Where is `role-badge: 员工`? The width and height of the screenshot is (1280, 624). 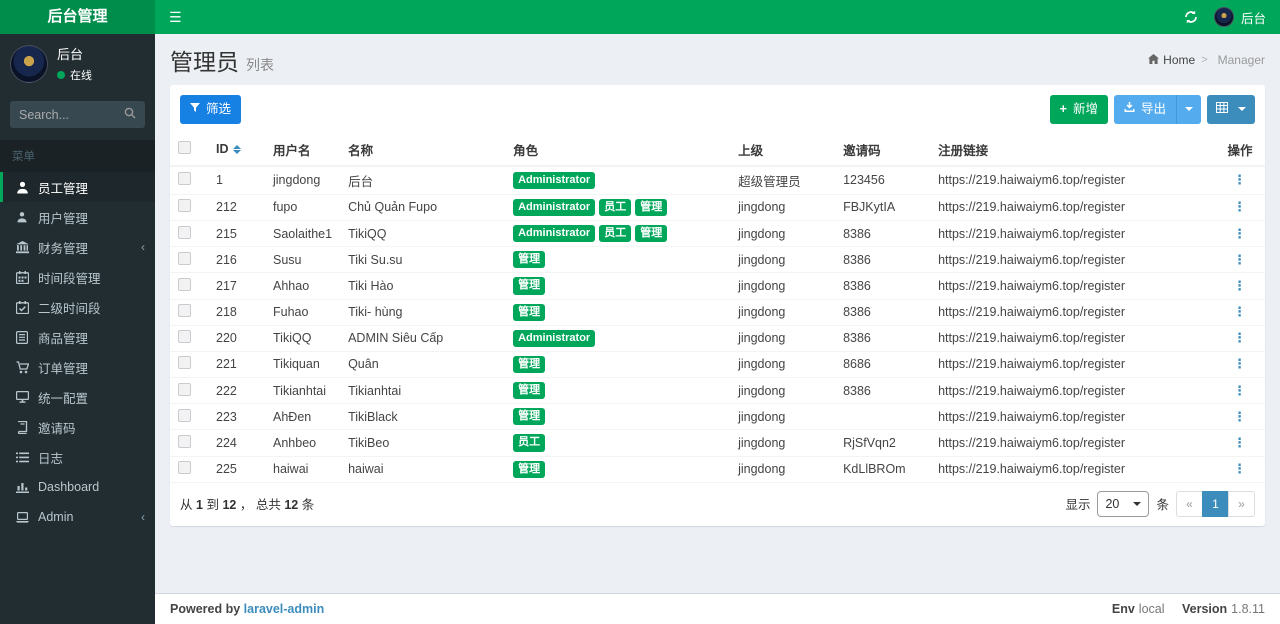 role-badge: 员工 is located at coordinates (615, 207).